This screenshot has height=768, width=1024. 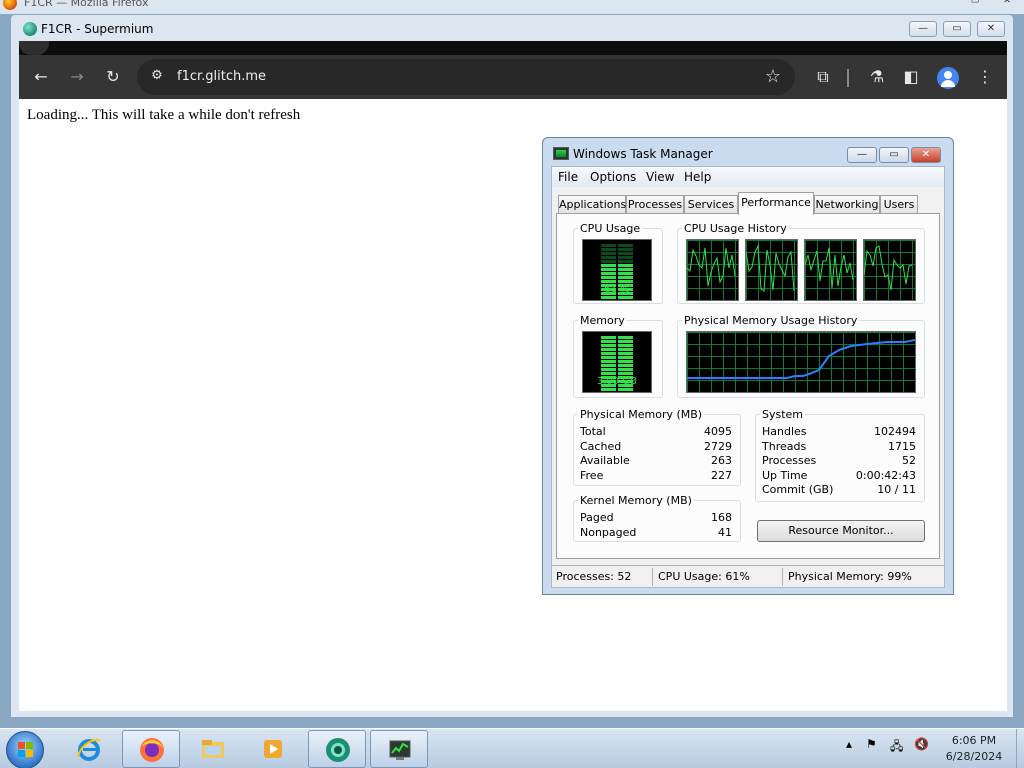 What do you see at coordinates (974, 740) in the screenshot?
I see `clock-time: 6:06 PM` at bounding box center [974, 740].